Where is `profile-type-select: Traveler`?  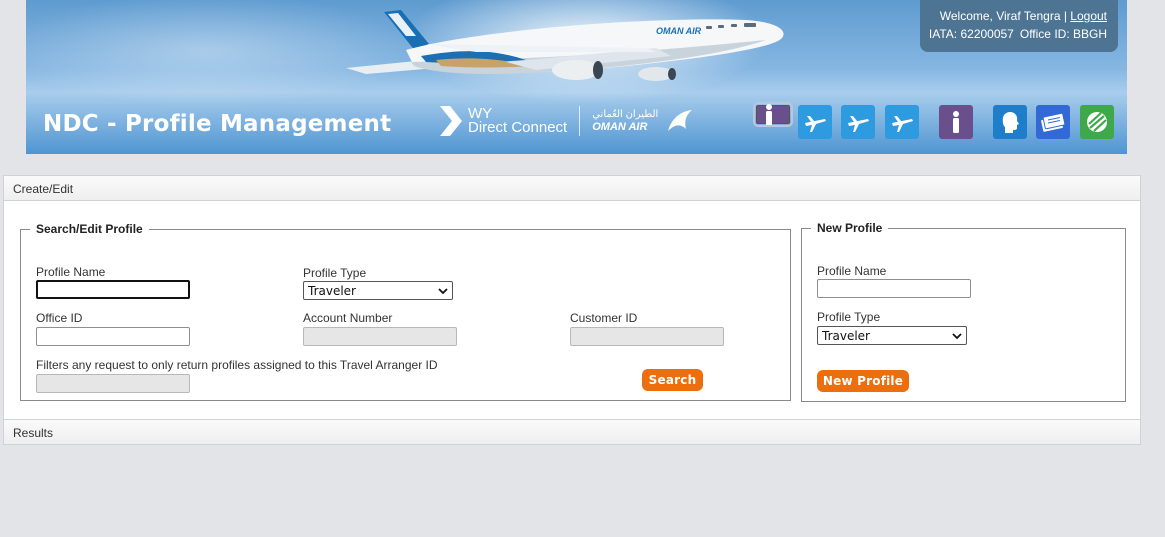 profile-type-select: Traveler is located at coordinates (378, 290).